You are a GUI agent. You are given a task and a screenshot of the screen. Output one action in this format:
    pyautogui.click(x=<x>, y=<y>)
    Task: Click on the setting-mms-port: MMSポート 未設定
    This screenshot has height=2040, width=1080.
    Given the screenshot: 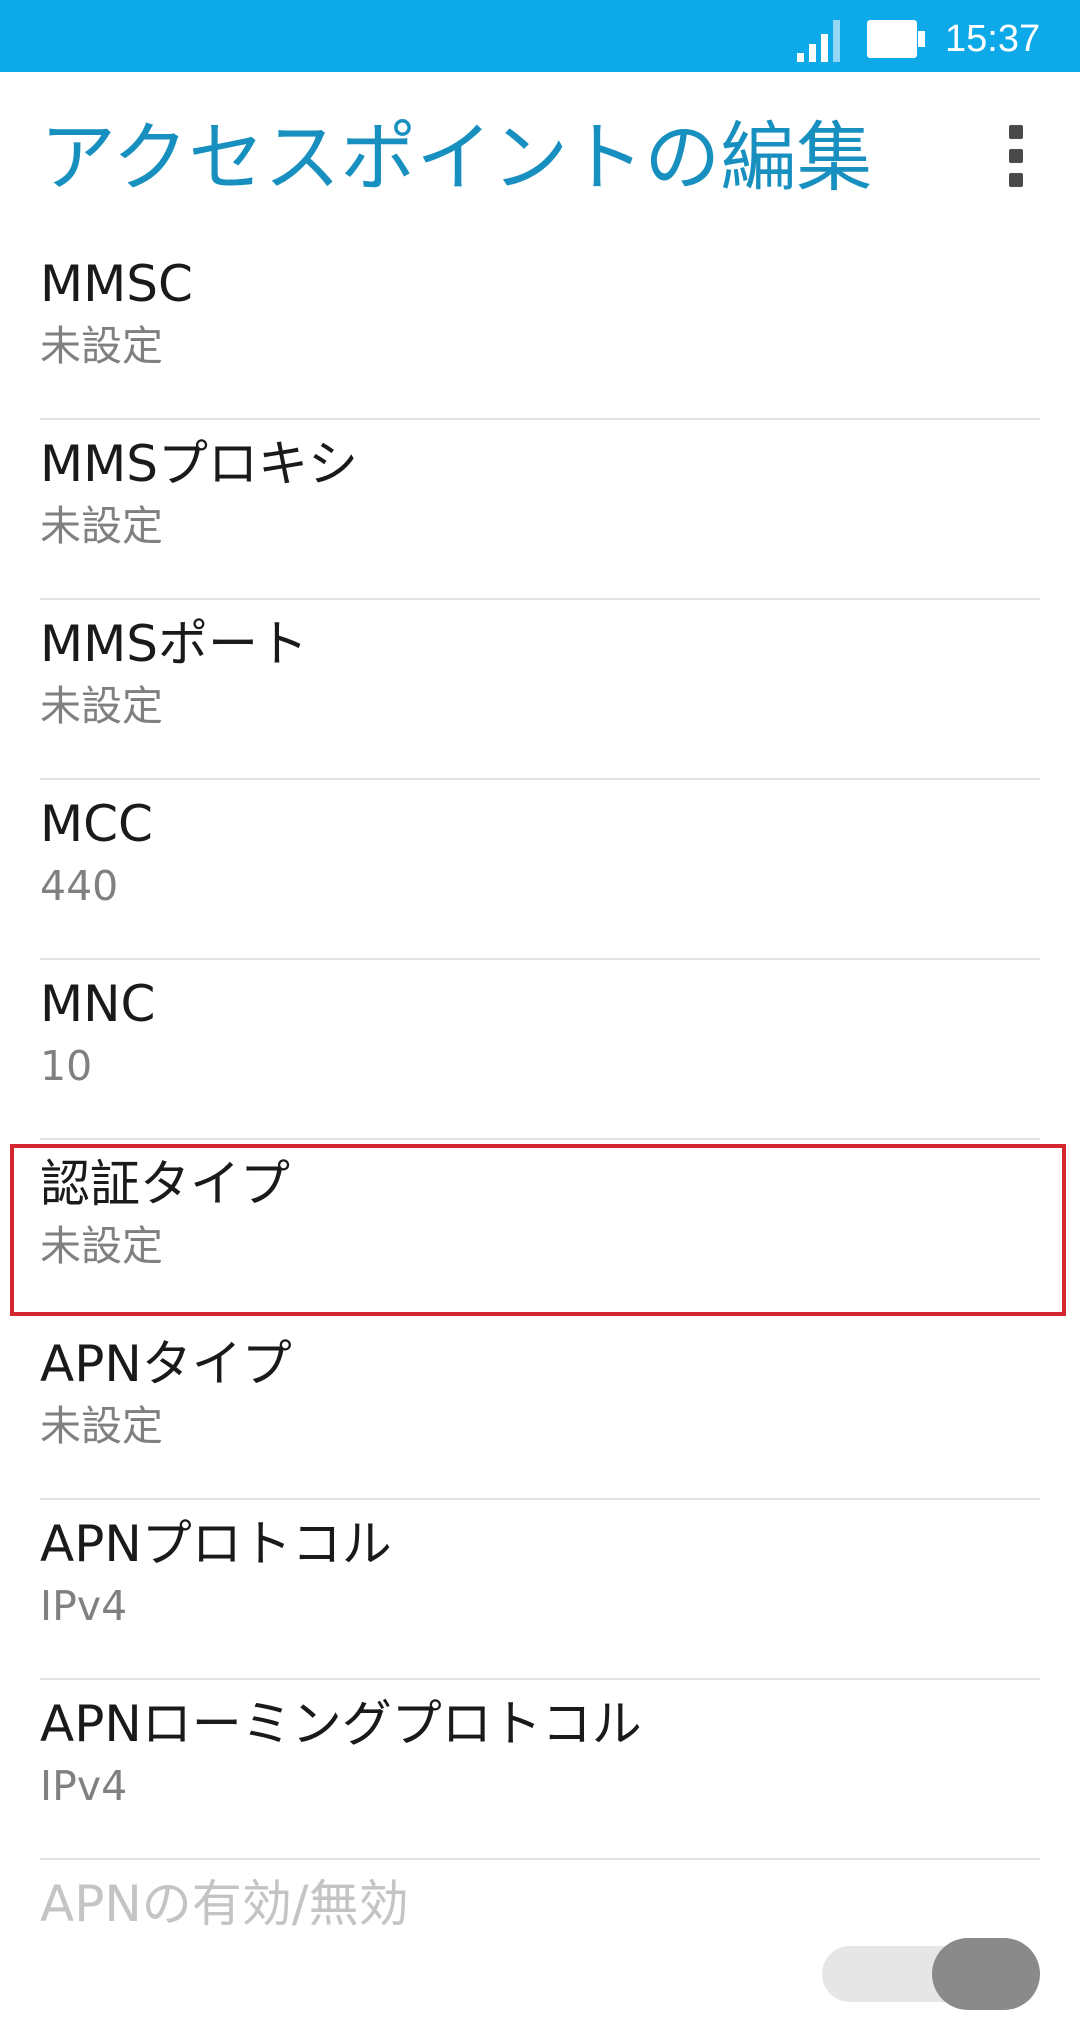 What is the action you would take?
    pyautogui.click(x=540, y=690)
    